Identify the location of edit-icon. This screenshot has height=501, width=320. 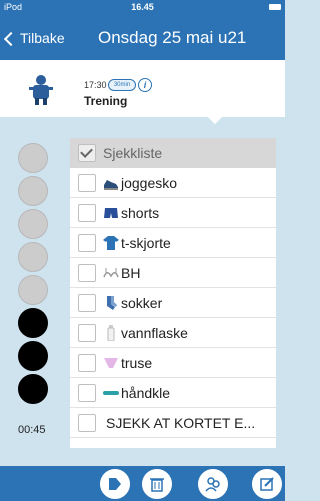
(267, 484).